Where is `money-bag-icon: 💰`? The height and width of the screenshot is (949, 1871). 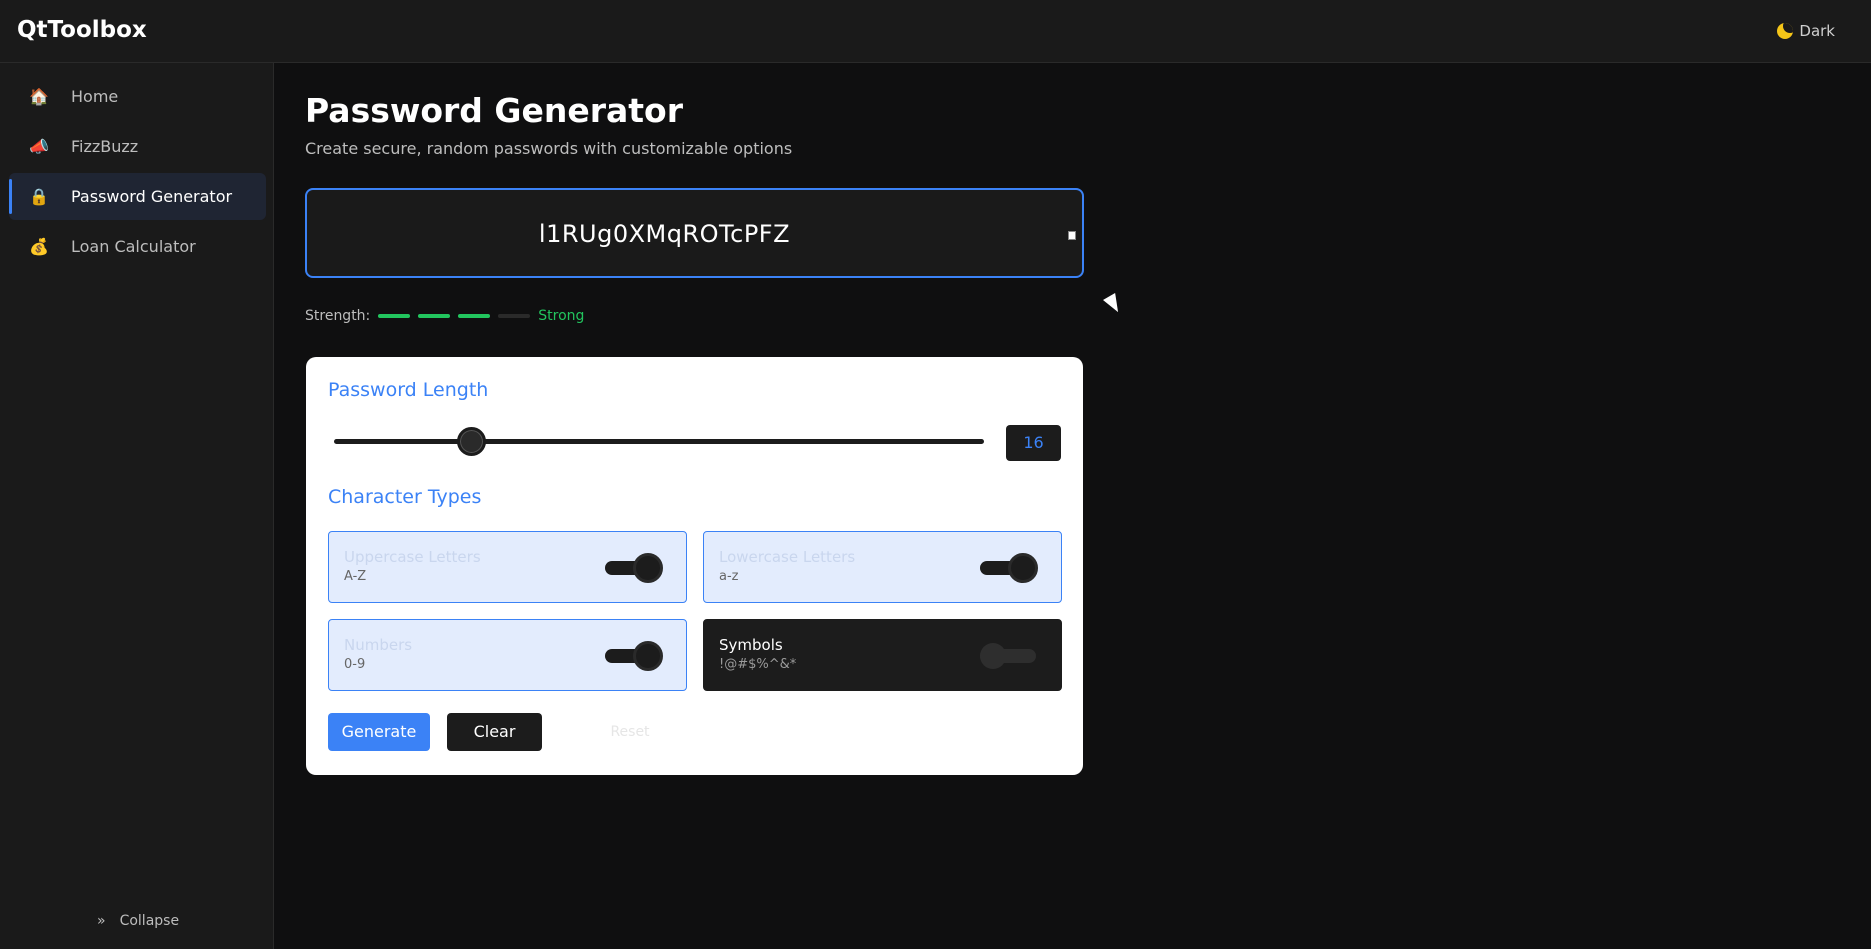 money-bag-icon: 💰 is located at coordinates (39, 246).